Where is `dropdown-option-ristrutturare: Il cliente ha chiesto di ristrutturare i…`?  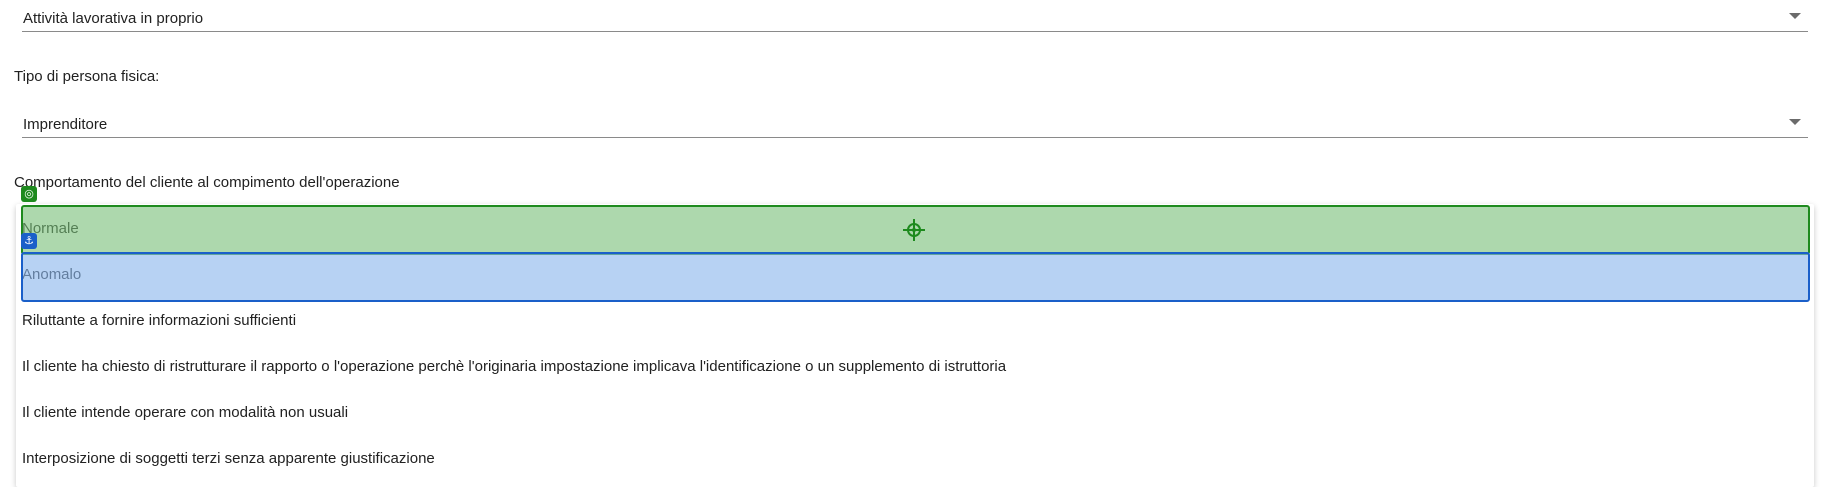 dropdown-option-ristrutturare: Il cliente ha chiesto di ristrutturare i… is located at coordinates (915, 367).